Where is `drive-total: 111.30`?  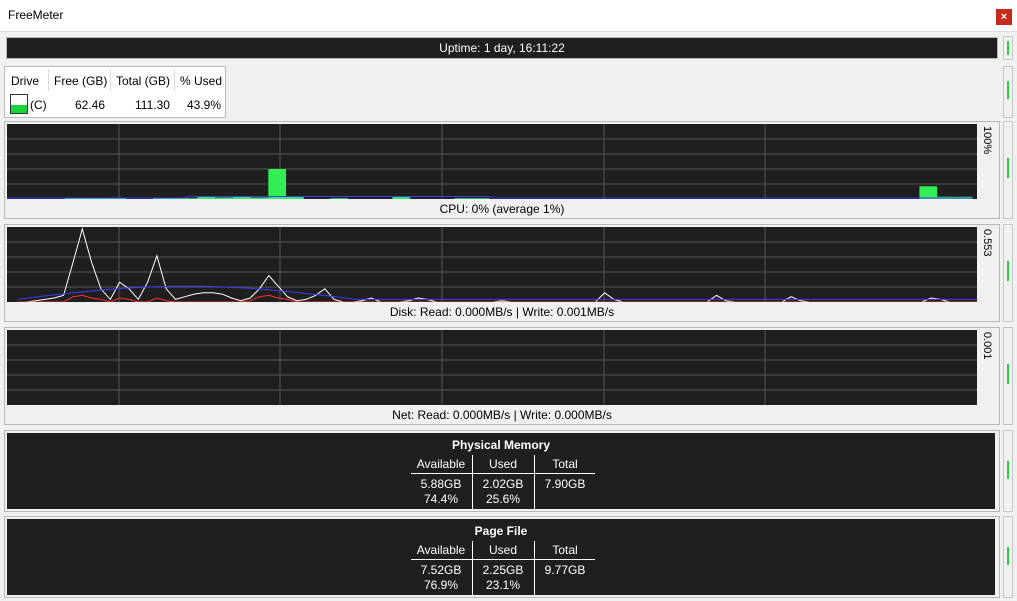 drive-total: 111.30 is located at coordinates (152, 105).